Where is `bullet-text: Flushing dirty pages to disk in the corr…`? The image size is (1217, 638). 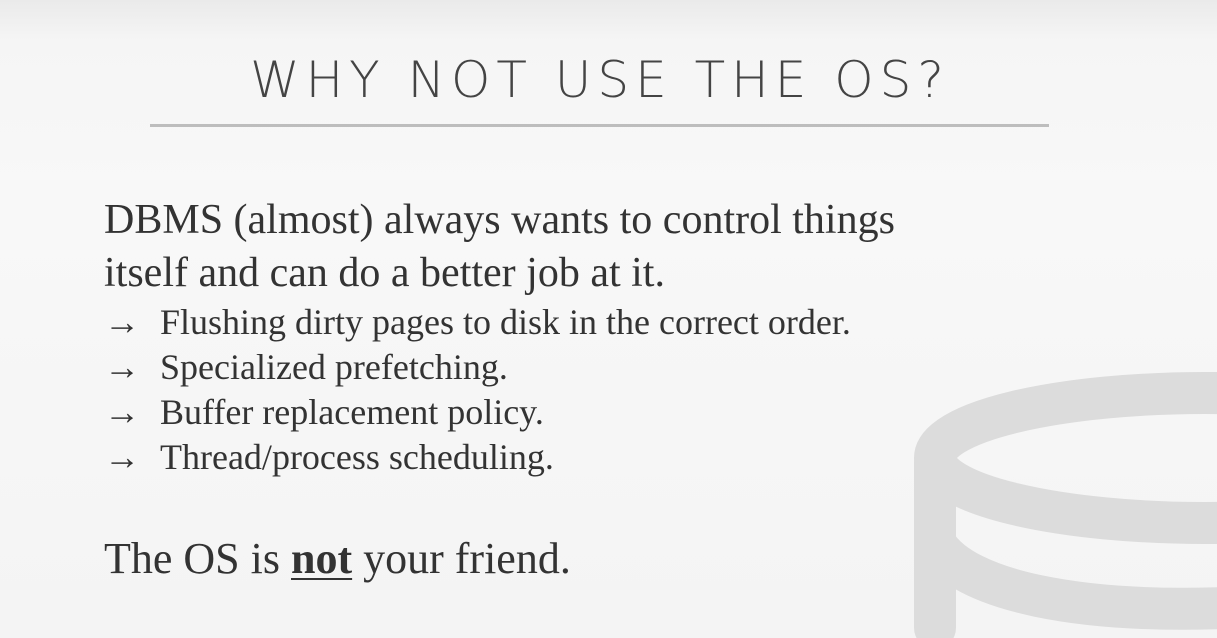
bullet-text: Flushing dirty pages to disk in the corr… is located at coordinates (505, 322).